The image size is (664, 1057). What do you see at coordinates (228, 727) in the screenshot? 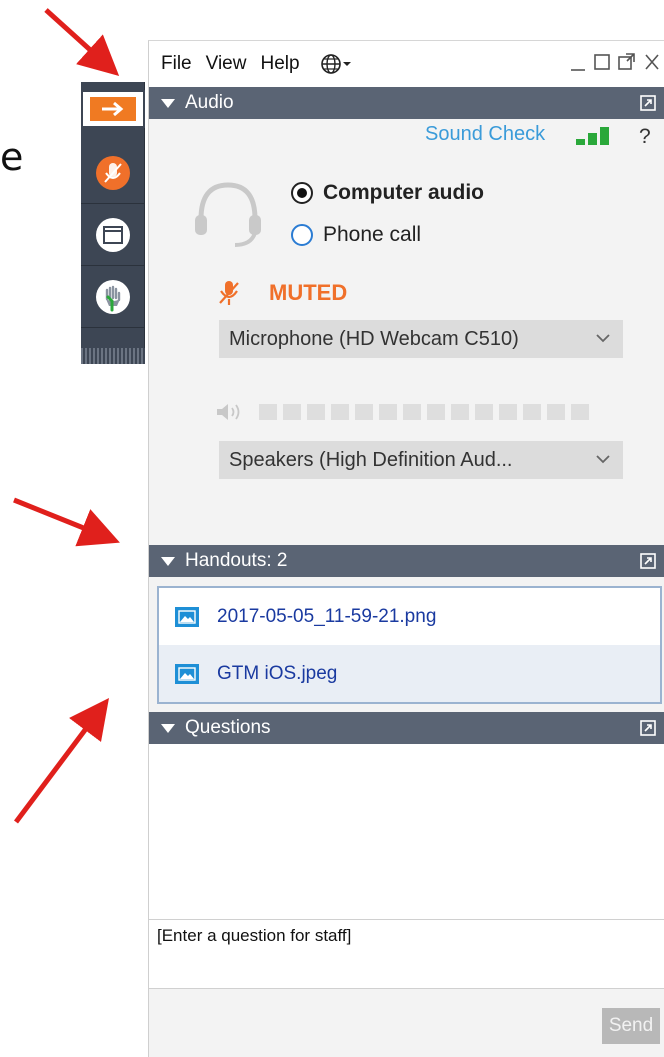
I see `questions-header-label: Questions` at bounding box center [228, 727].